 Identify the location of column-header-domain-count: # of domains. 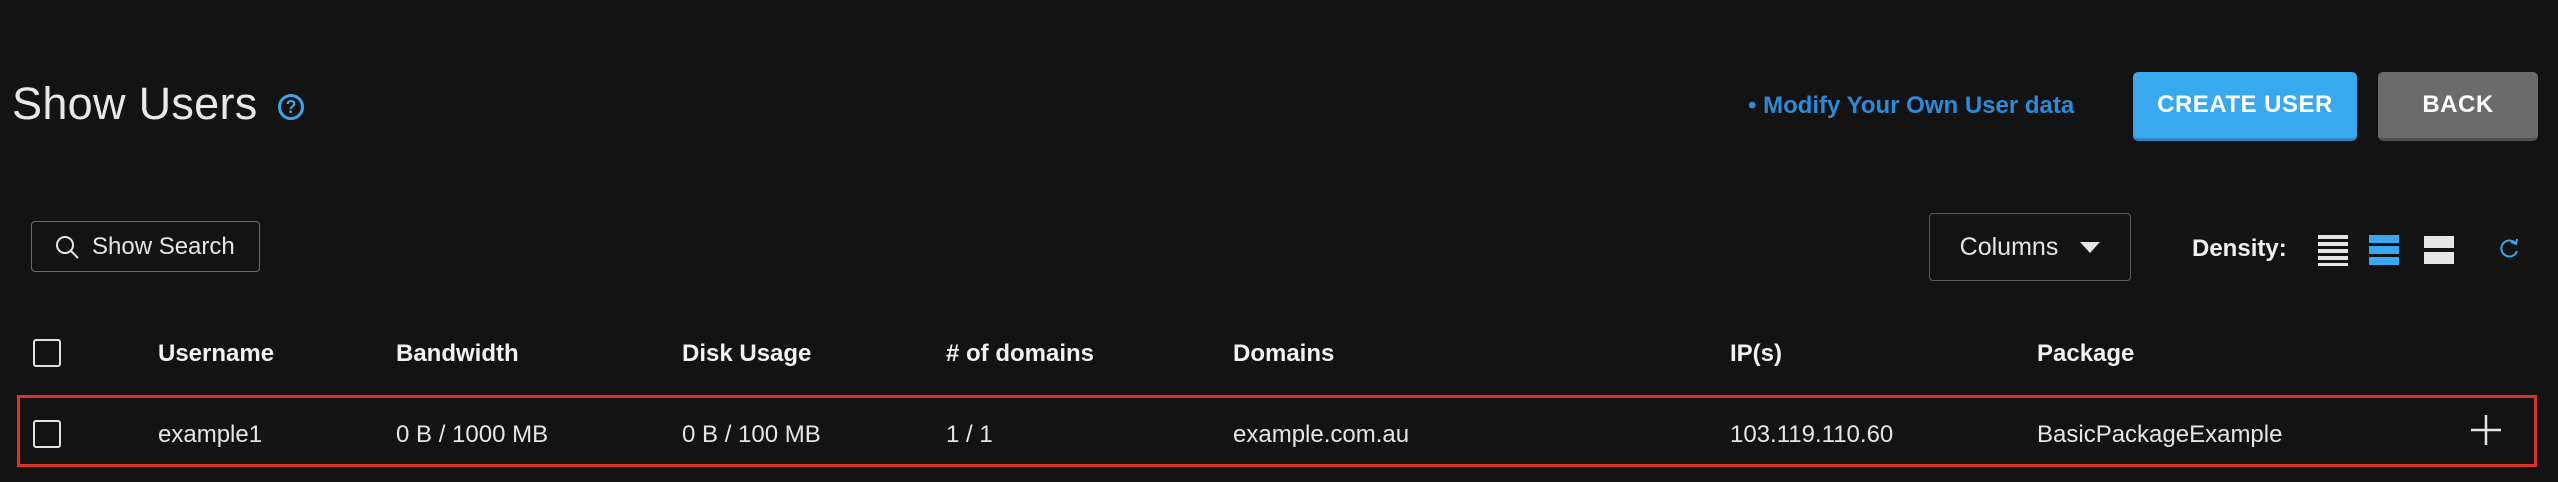
(1020, 354).